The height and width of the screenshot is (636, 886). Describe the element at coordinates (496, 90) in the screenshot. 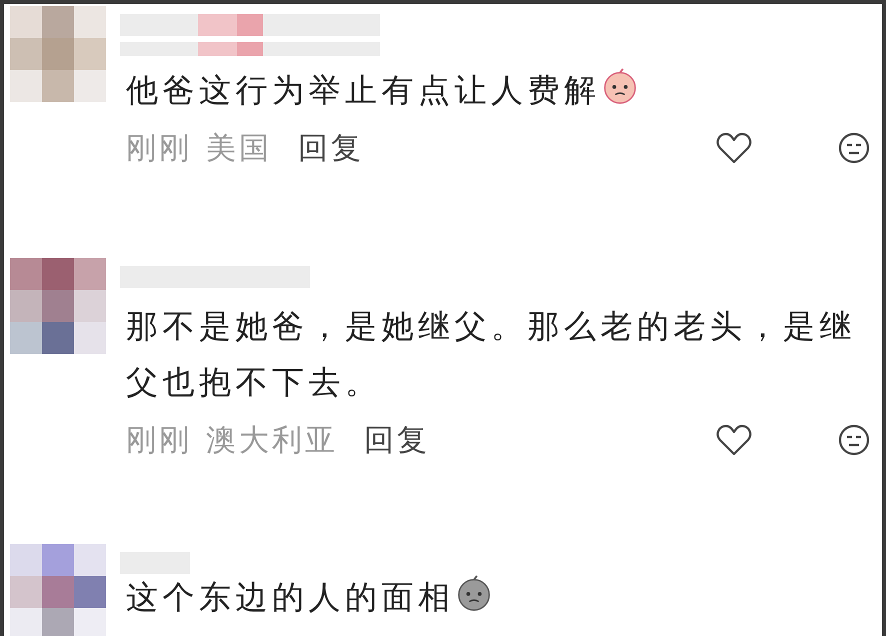

I see `comment-text: 他爸这行为举止有点让人费解` at that location.